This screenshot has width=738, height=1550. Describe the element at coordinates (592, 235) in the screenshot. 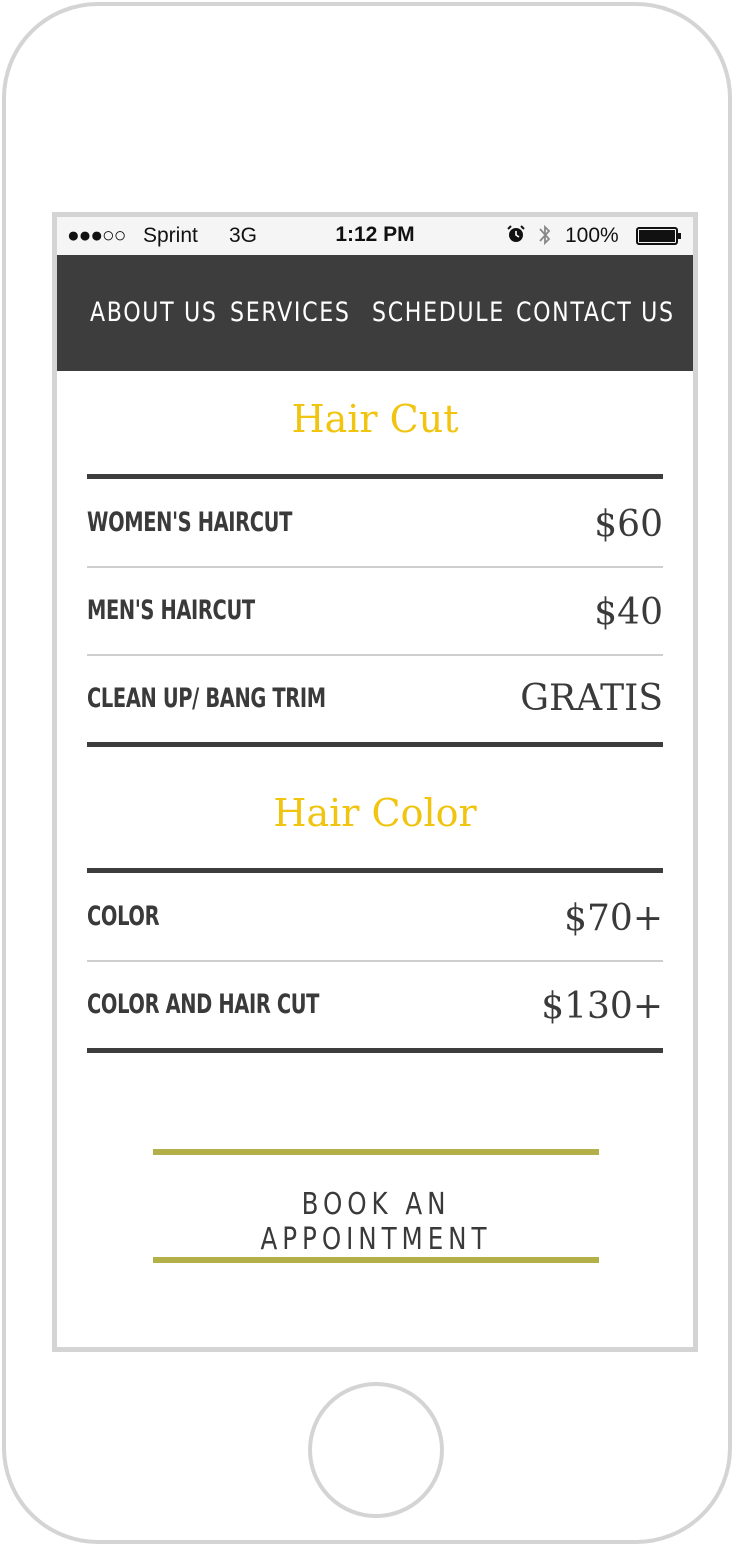

I see `battery-percent: 100%` at that location.